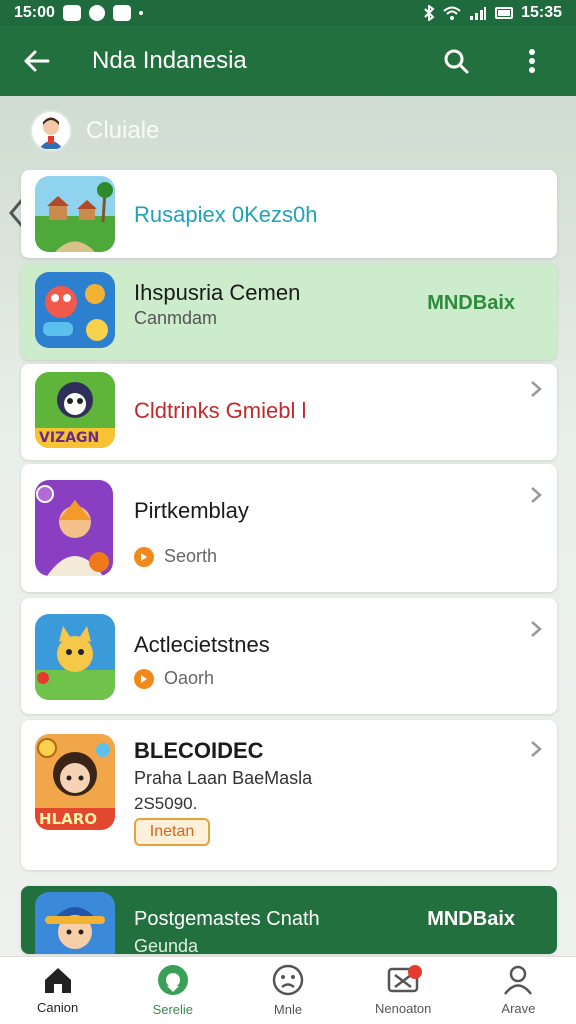 This screenshot has width=576, height=1024. I want to click on app-thumbnail: HLARO, so click(75, 782).